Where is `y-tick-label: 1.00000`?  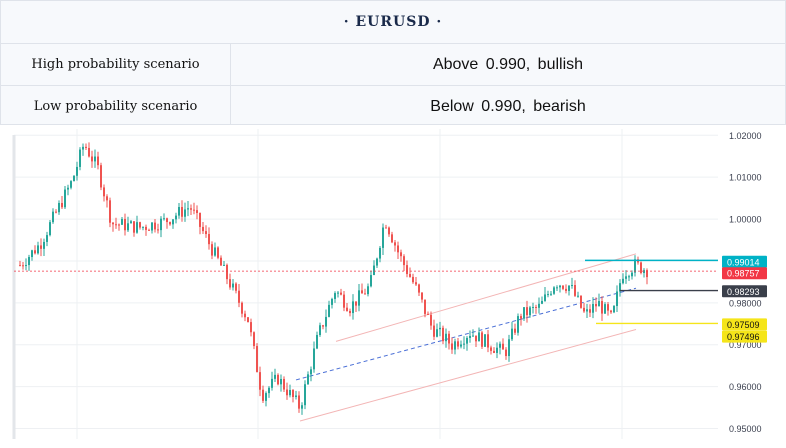
y-tick-label: 1.00000 is located at coordinates (745, 220).